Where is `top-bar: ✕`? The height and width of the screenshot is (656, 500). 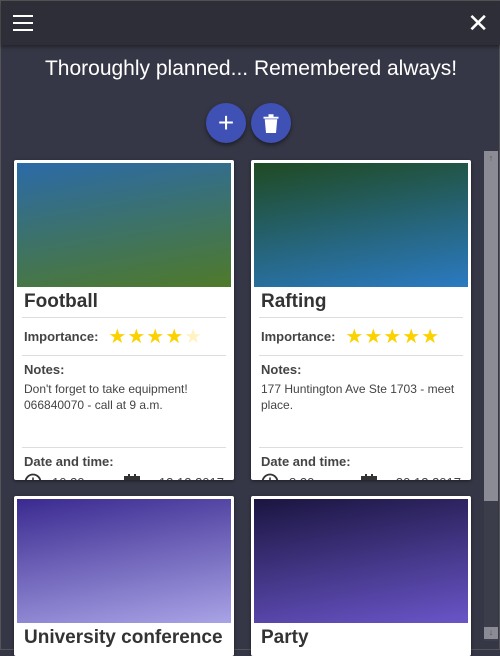
top-bar: ✕ is located at coordinates (250, 23).